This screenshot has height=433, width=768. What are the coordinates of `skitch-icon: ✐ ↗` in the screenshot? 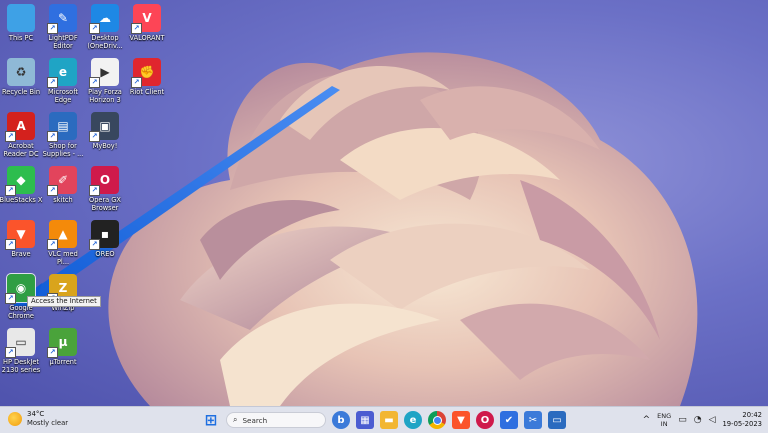 It's located at (62, 181).